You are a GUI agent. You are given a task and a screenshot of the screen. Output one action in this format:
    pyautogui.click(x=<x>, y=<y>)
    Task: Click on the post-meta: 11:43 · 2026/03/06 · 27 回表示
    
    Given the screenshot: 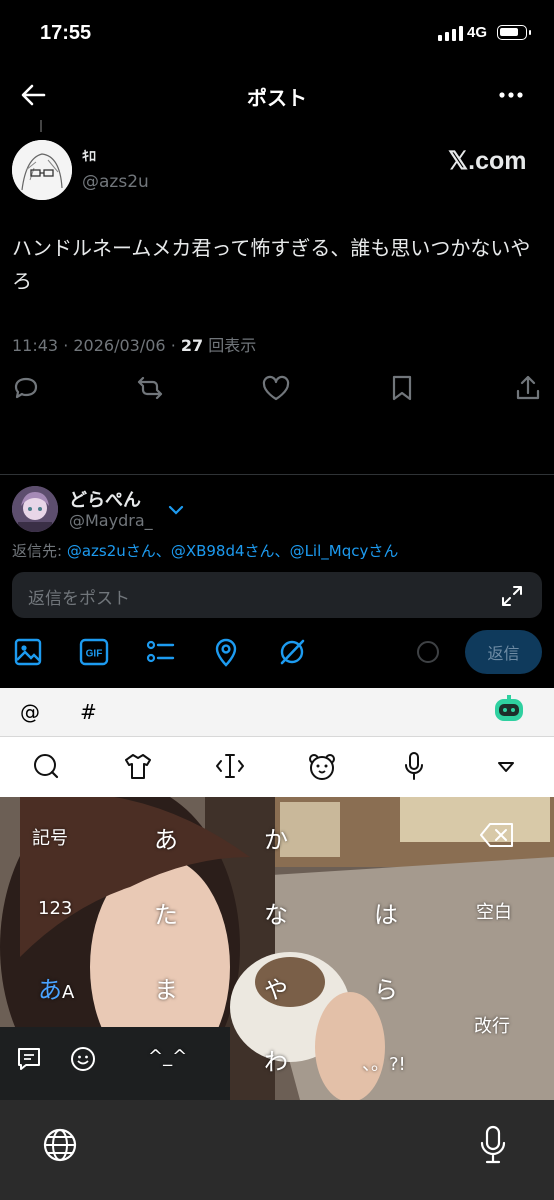 What is the action you would take?
    pyautogui.click(x=134, y=344)
    